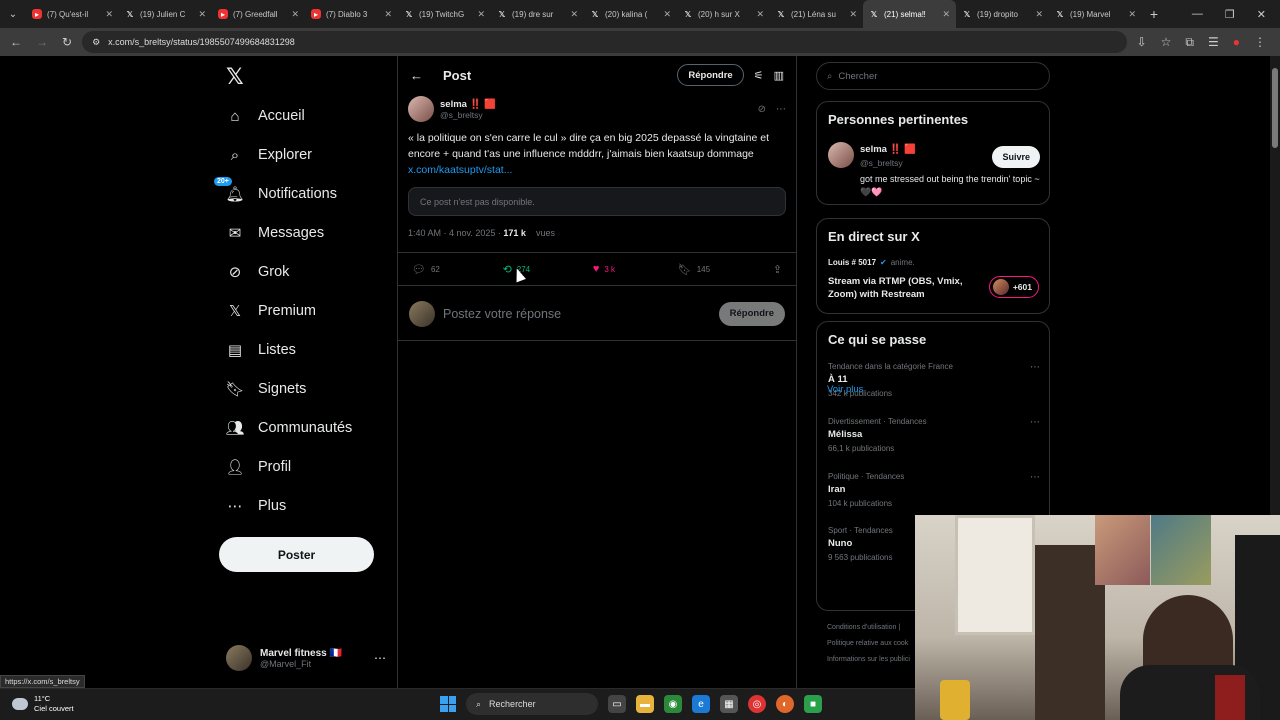 The height and width of the screenshot is (720, 1280). What do you see at coordinates (1213, 42) in the screenshot?
I see `reading-list-icon: ☰` at bounding box center [1213, 42].